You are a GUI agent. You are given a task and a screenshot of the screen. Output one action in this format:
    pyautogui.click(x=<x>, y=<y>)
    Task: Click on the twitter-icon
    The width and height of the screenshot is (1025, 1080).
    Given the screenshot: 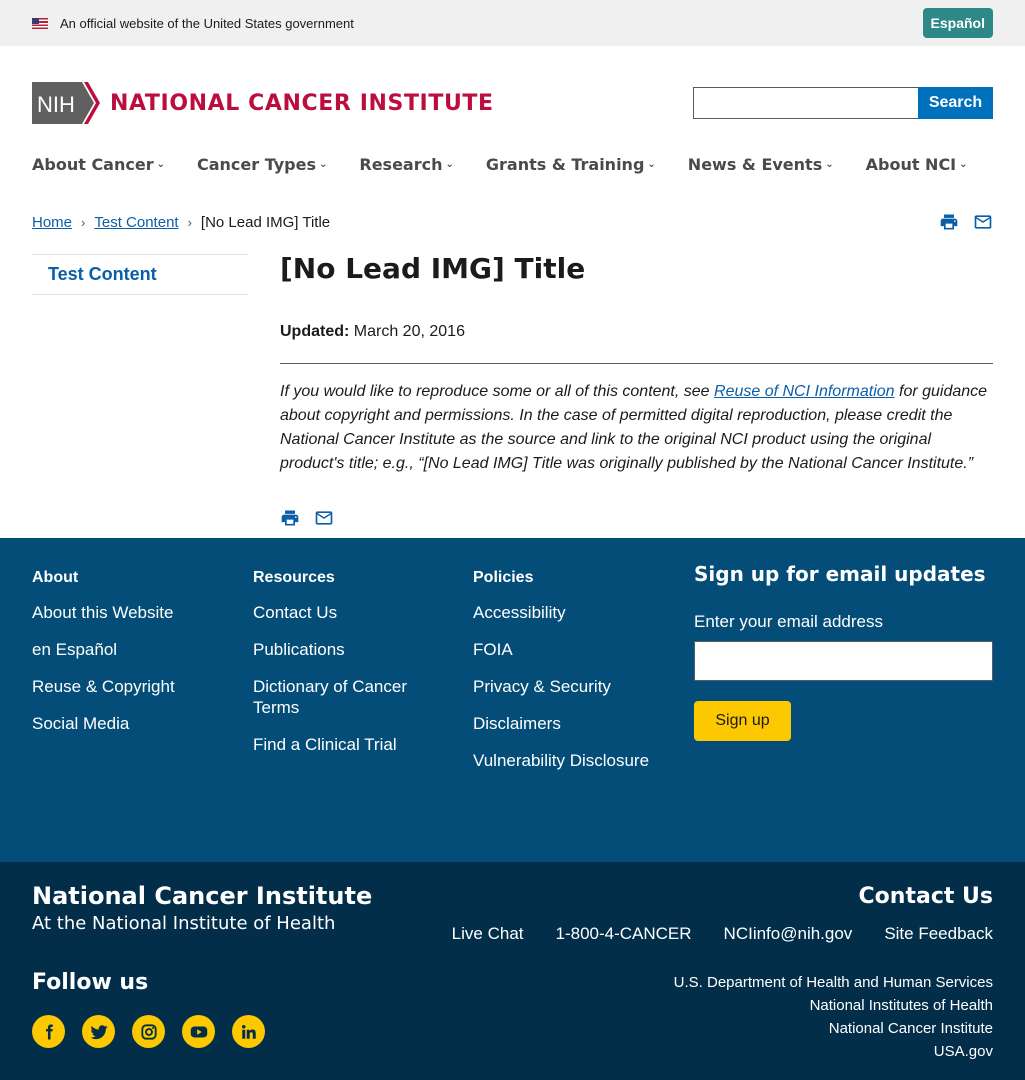 What is the action you would take?
    pyautogui.click(x=98, y=1031)
    